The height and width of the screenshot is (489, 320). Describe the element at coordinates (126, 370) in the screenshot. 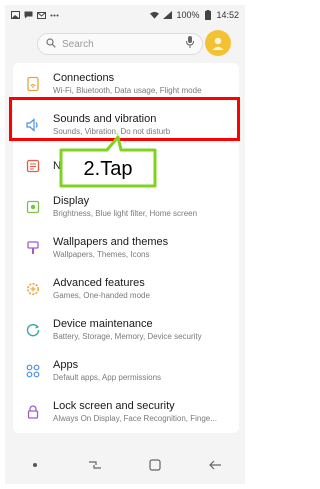

I see `settings-item-apps: Apps Default apps, App permissions` at that location.